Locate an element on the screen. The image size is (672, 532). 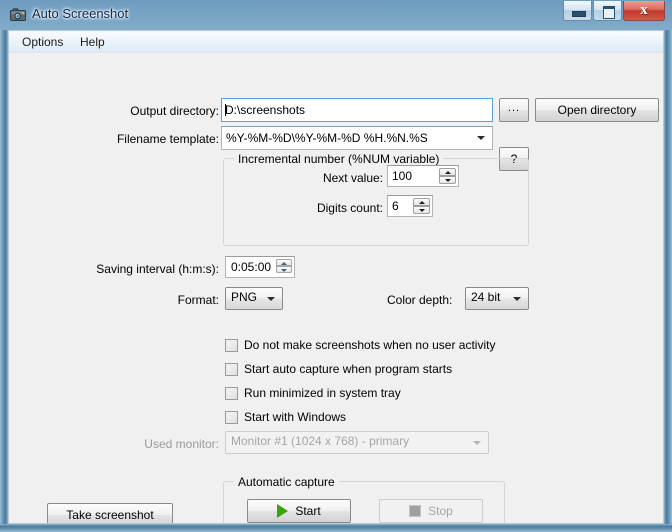
stop-button: Stop is located at coordinates (431, 511).